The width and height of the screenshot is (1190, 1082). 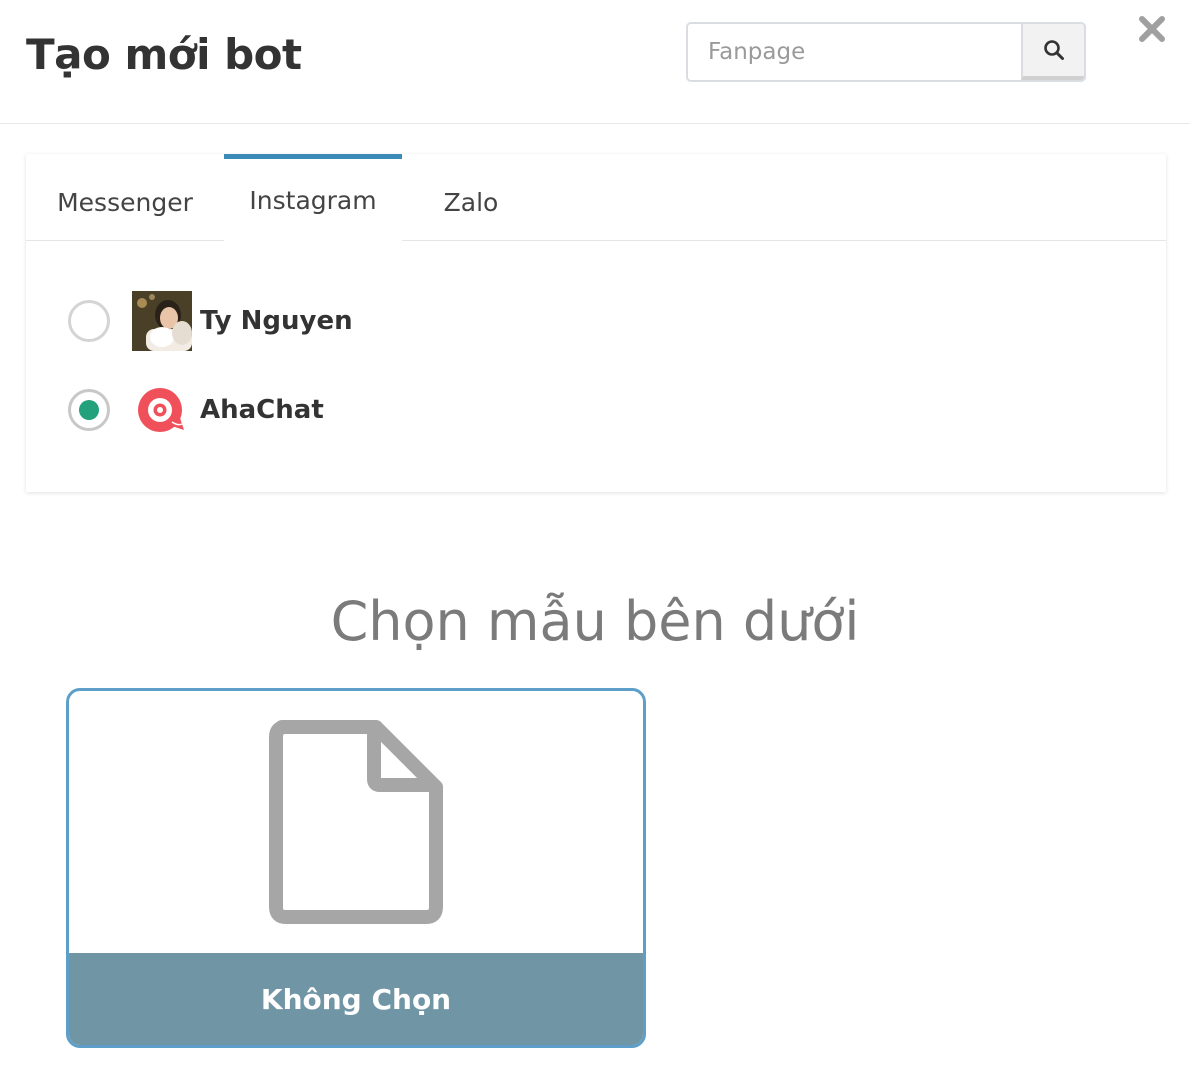 What do you see at coordinates (356, 999) in the screenshot?
I see `template-card-label: Không Chọn` at bounding box center [356, 999].